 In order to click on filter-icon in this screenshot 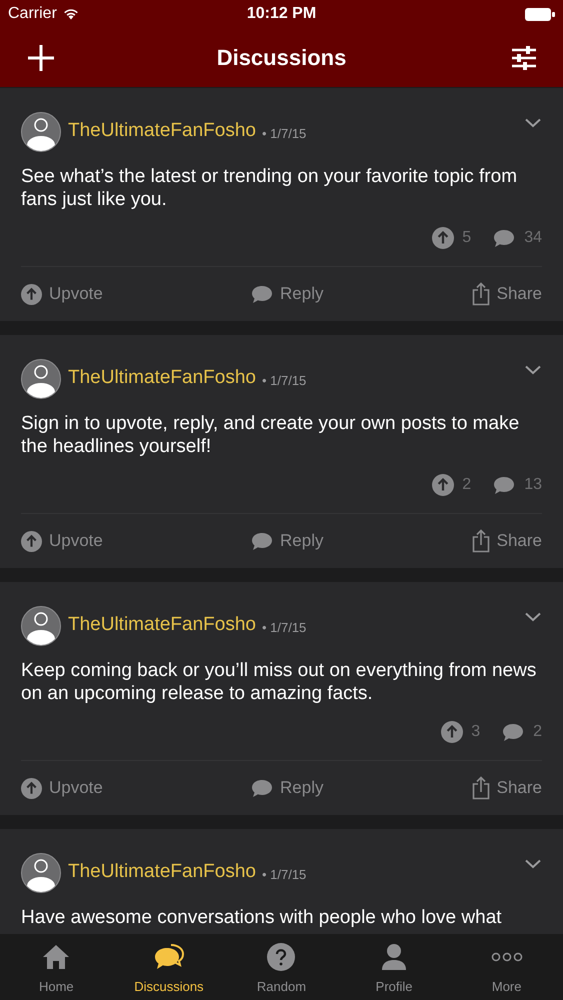, I will do `click(524, 58)`.